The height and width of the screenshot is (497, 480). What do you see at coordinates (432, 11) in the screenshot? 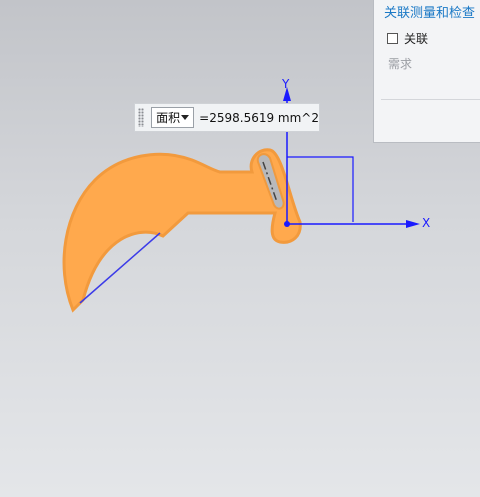
I see `panel-title: 关联测量和检查` at bounding box center [432, 11].